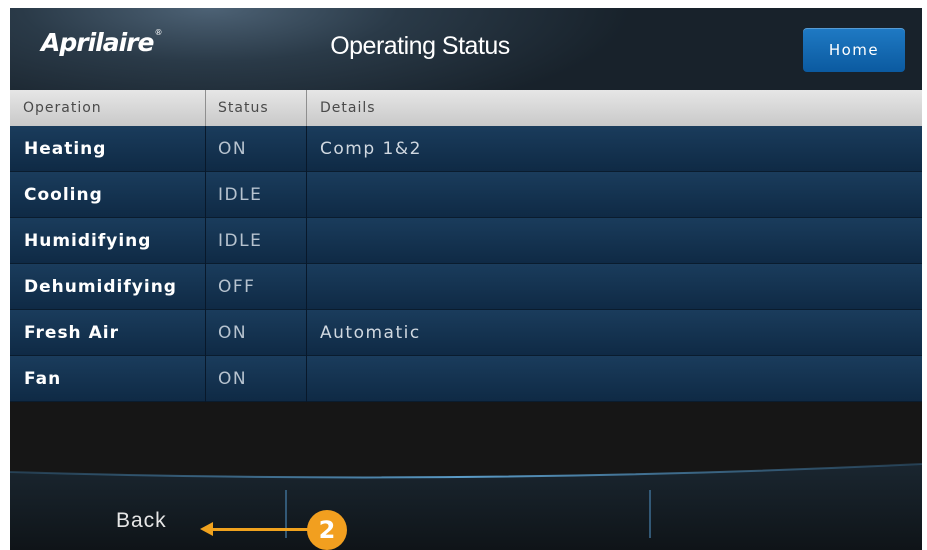 The image size is (927, 550). I want to click on aprilaire-logo: Aprilaire®, so click(101, 42).